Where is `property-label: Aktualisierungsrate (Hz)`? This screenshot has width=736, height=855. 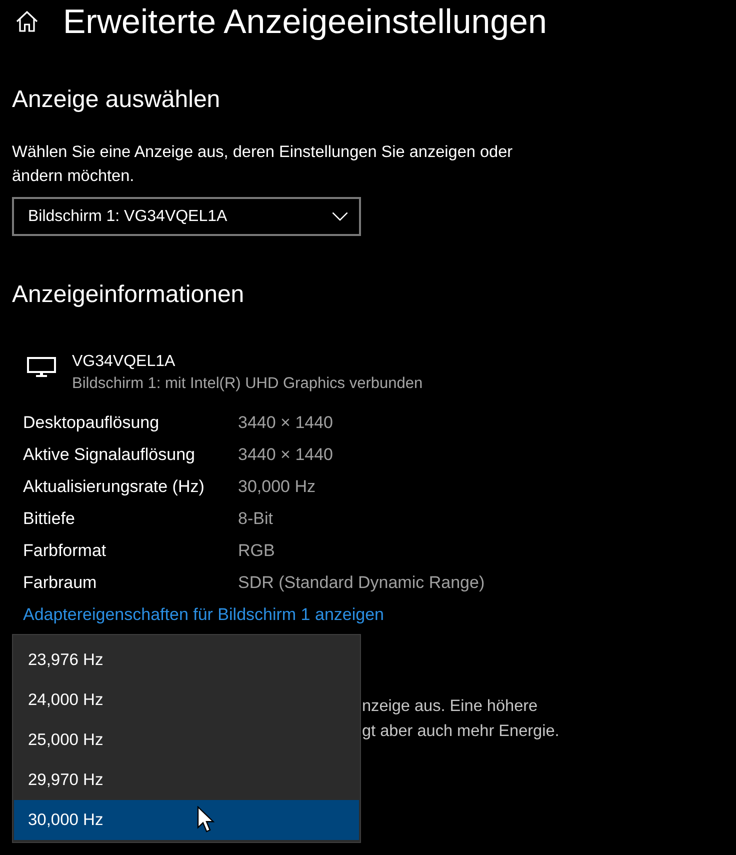 property-label: Aktualisierungsrate (Hz) is located at coordinates (114, 487).